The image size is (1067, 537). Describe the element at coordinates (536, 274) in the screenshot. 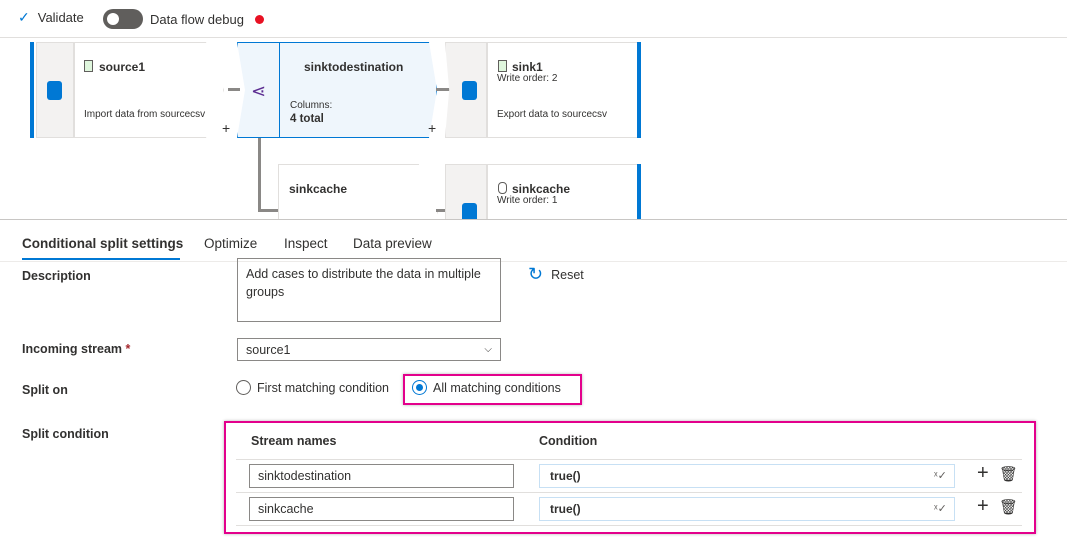

I see `reset-icon: ↻` at that location.